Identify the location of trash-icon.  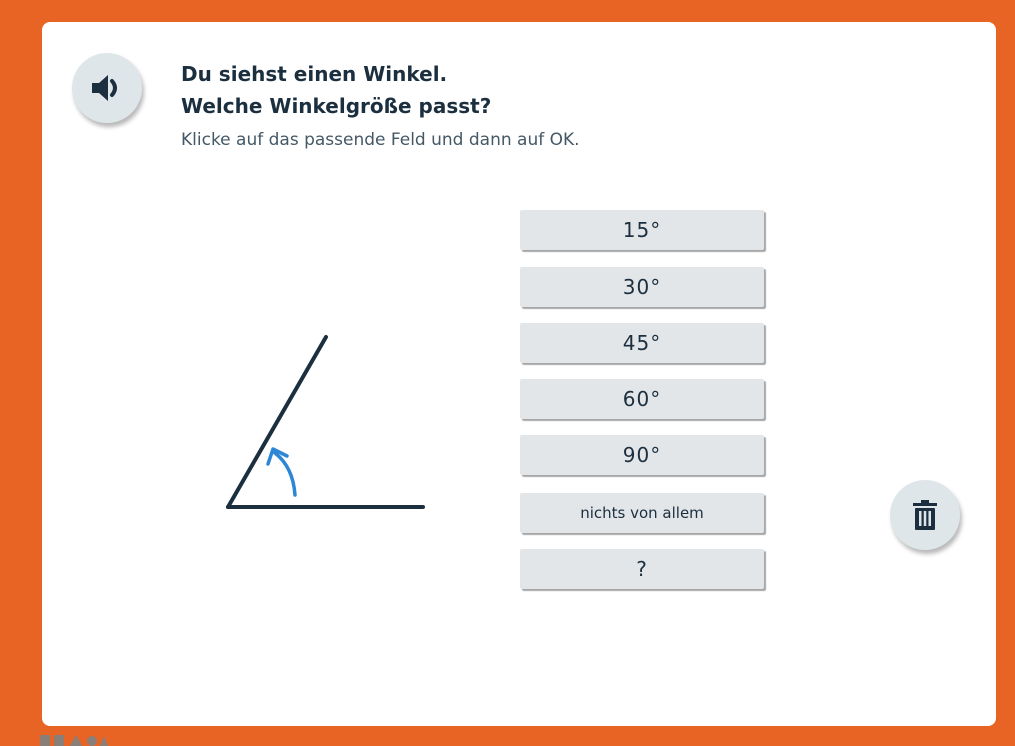
(925, 515).